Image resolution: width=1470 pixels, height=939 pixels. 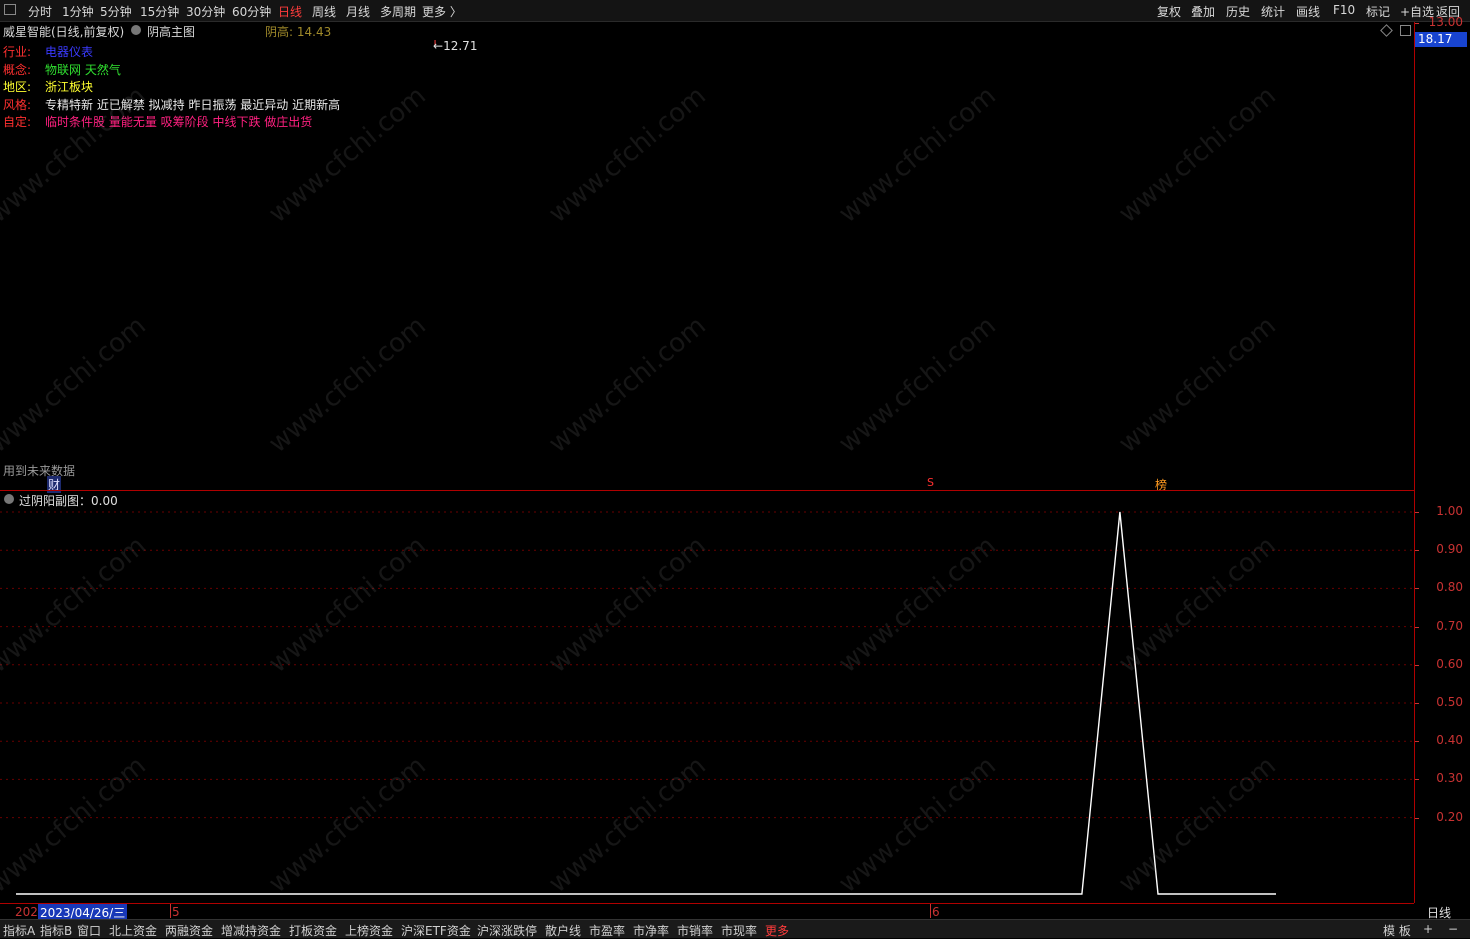 I want to click on date-axis: 202 2023/04/26/三 5 6, so click(x=707, y=912).